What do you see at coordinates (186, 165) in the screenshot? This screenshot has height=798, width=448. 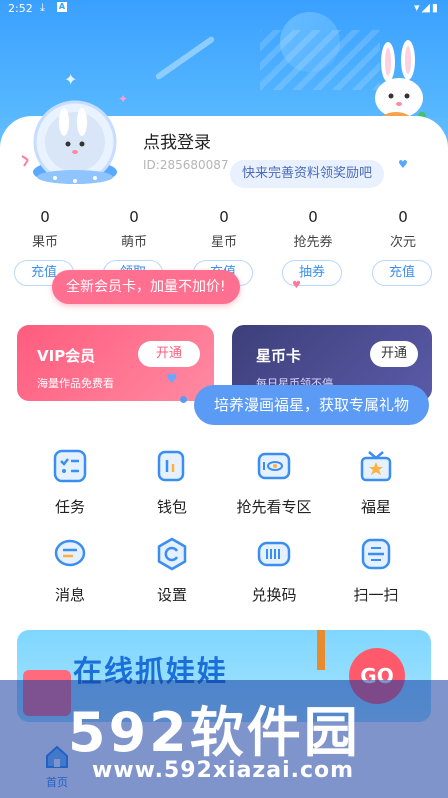 I see `user-id: ID:285680087` at bounding box center [186, 165].